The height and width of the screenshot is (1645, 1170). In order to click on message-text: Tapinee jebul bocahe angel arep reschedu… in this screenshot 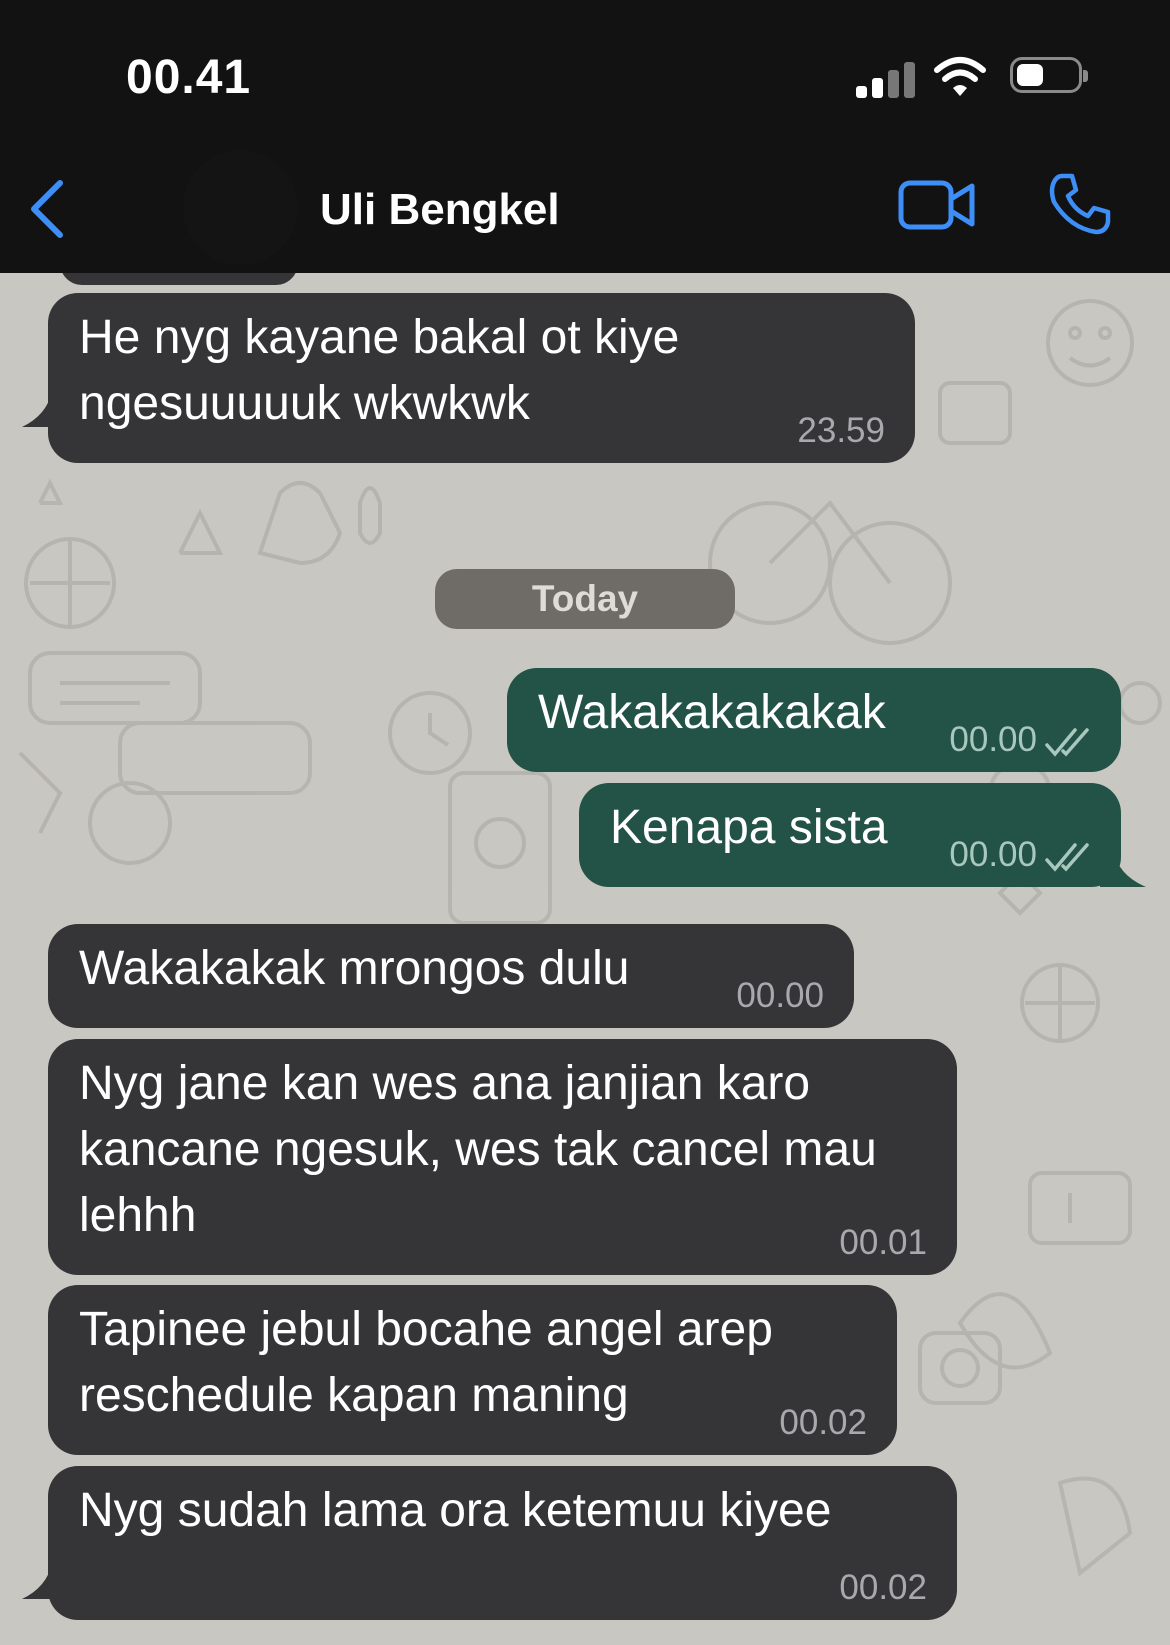, I will do `click(426, 1362)`.